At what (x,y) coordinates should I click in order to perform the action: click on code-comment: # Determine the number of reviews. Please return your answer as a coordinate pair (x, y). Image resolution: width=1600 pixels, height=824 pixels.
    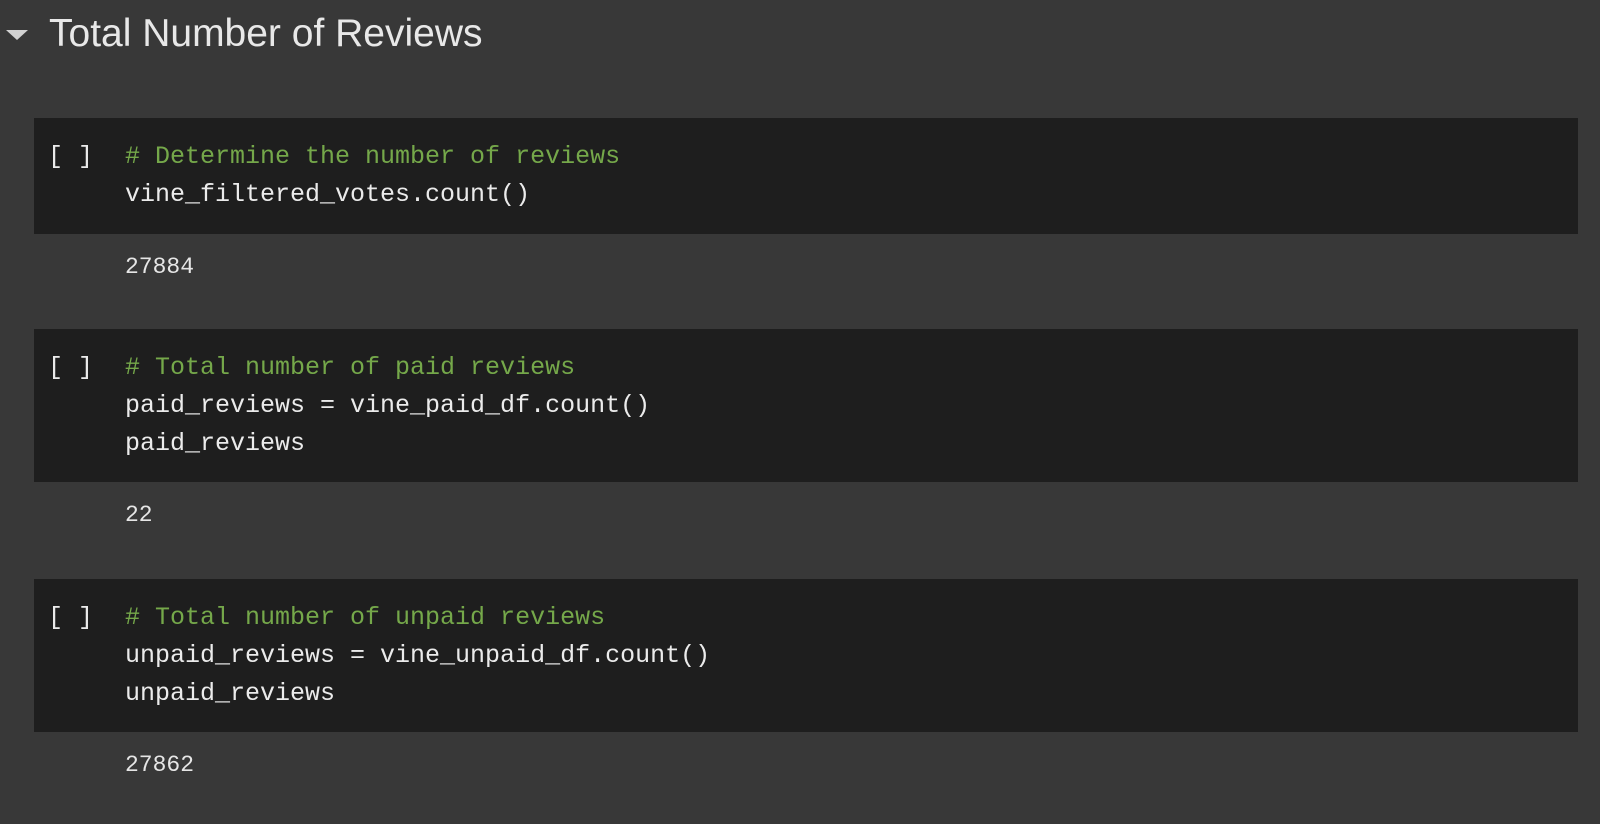
    Looking at the image, I should click on (373, 156).